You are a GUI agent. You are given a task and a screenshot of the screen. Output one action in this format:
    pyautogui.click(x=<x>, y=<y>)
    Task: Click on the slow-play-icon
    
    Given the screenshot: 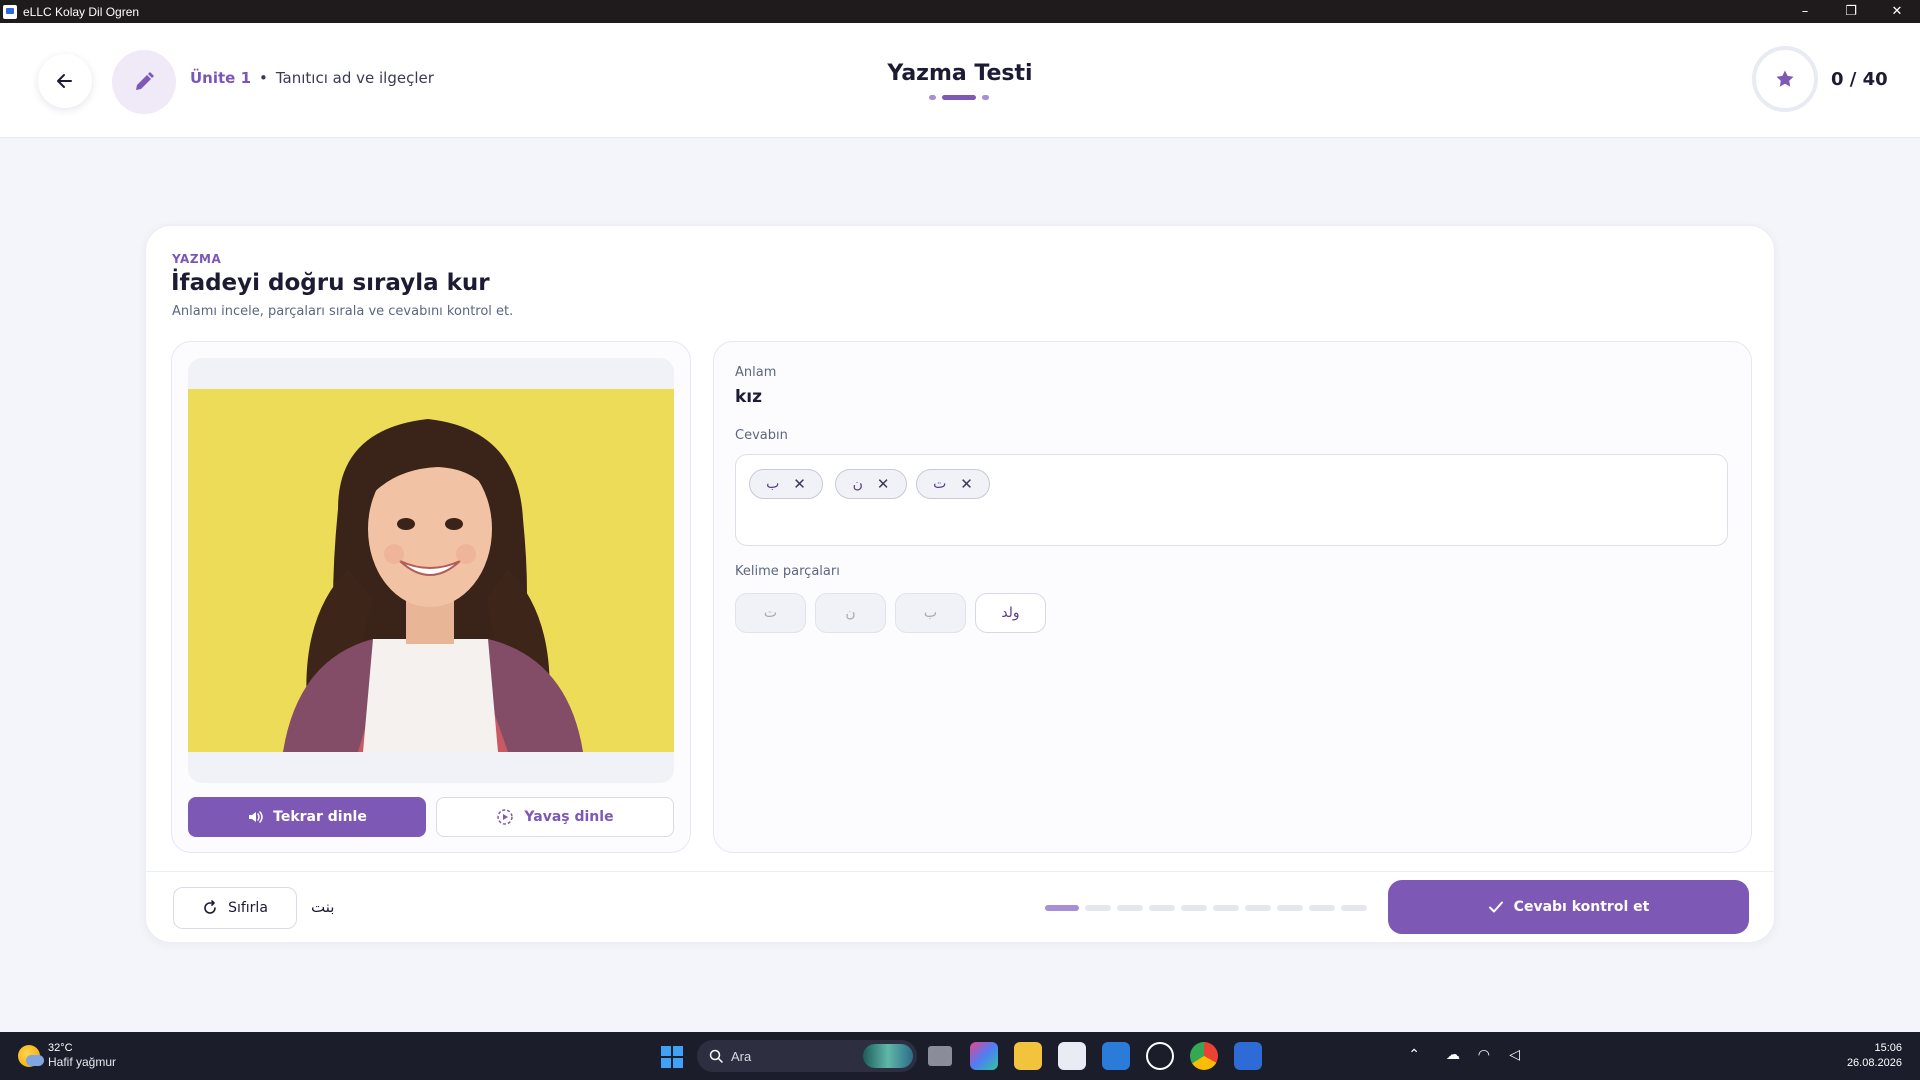 What is the action you would take?
    pyautogui.click(x=505, y=817)
    